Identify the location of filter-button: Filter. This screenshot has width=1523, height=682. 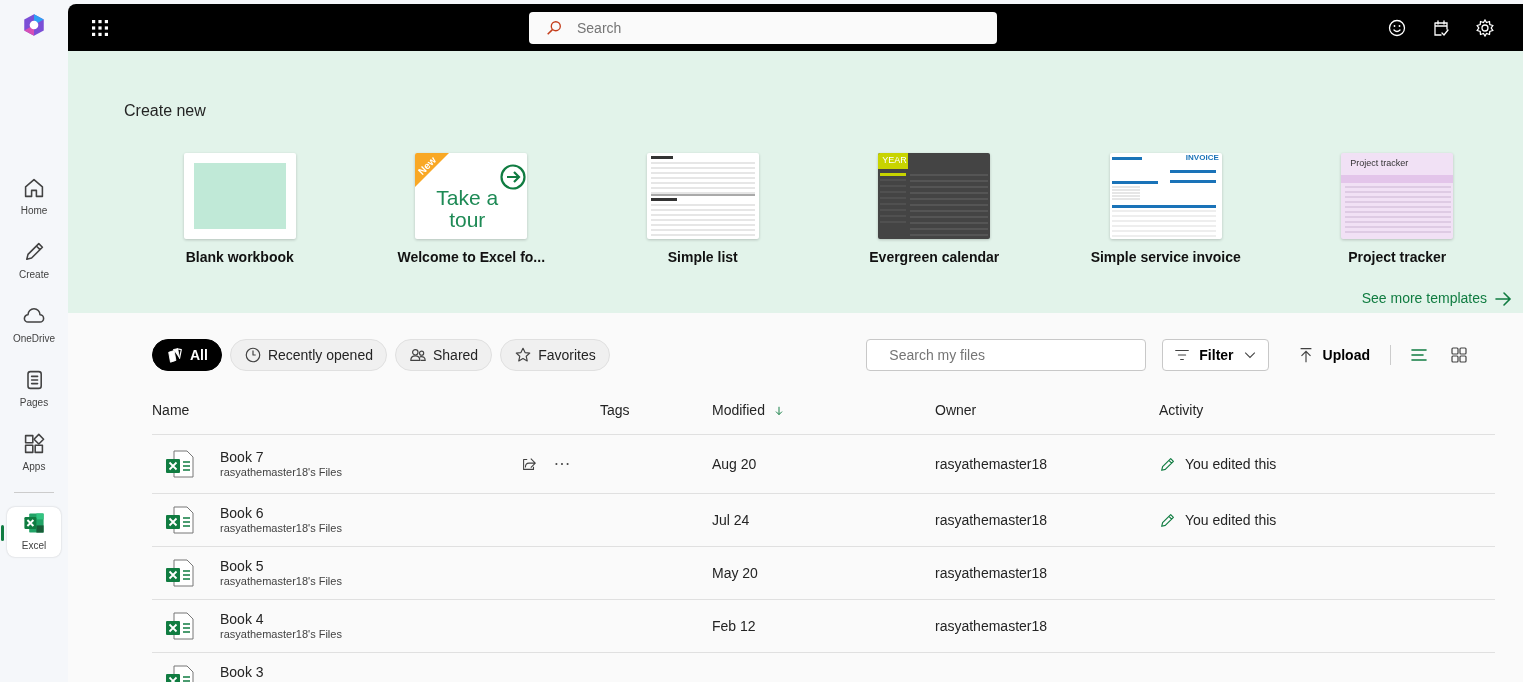
(1215, 355).